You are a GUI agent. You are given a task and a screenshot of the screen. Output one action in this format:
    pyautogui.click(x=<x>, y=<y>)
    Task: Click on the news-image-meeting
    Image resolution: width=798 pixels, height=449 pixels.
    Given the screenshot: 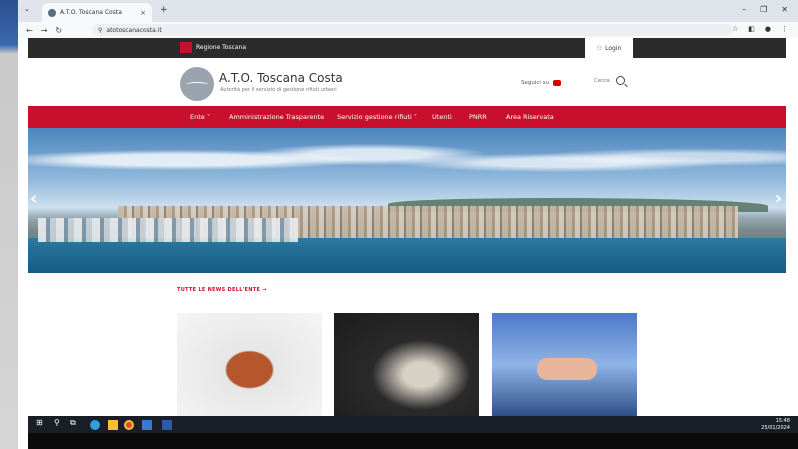 What is the action you would take?
    pyautogui.click(x=249, y=364)
    